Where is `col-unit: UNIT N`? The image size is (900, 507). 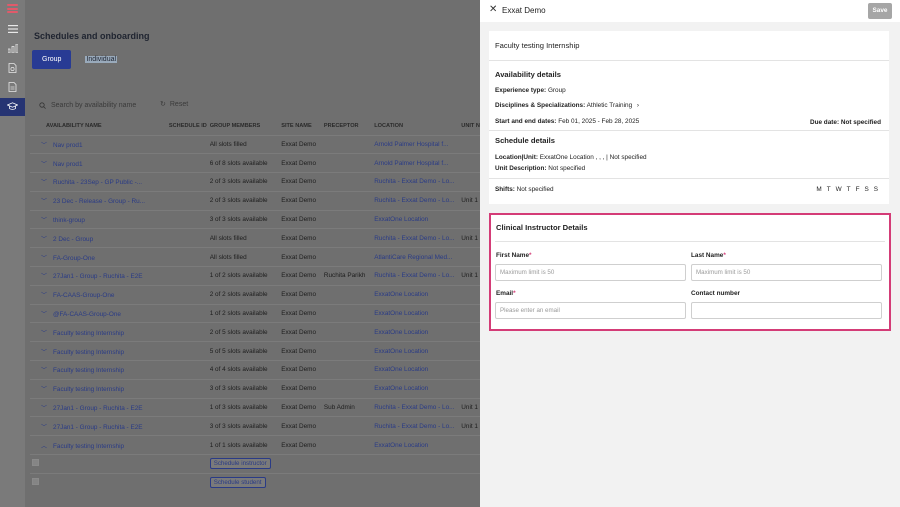
col-unit: UNIT N is located at coordinates (470, 126).